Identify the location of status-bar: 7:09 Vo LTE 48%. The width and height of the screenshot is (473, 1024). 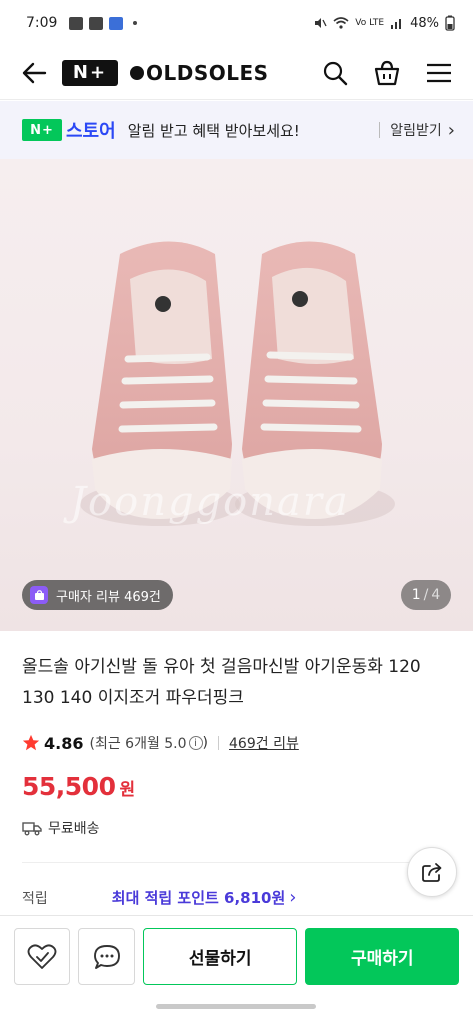
(236, 23).